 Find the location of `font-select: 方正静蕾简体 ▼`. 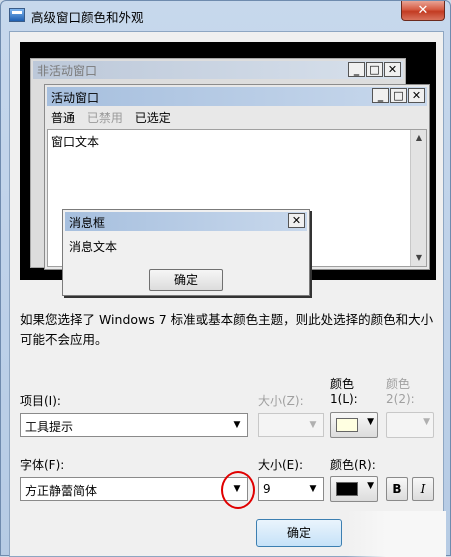

font-select: 方正静蕾简体 ▼ is located at coordinates (134, 489).